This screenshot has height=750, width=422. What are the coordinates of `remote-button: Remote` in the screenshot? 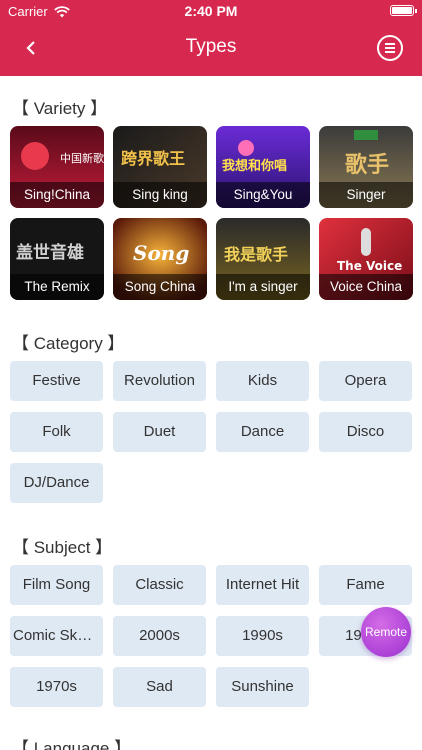 It's located at (386, 632).